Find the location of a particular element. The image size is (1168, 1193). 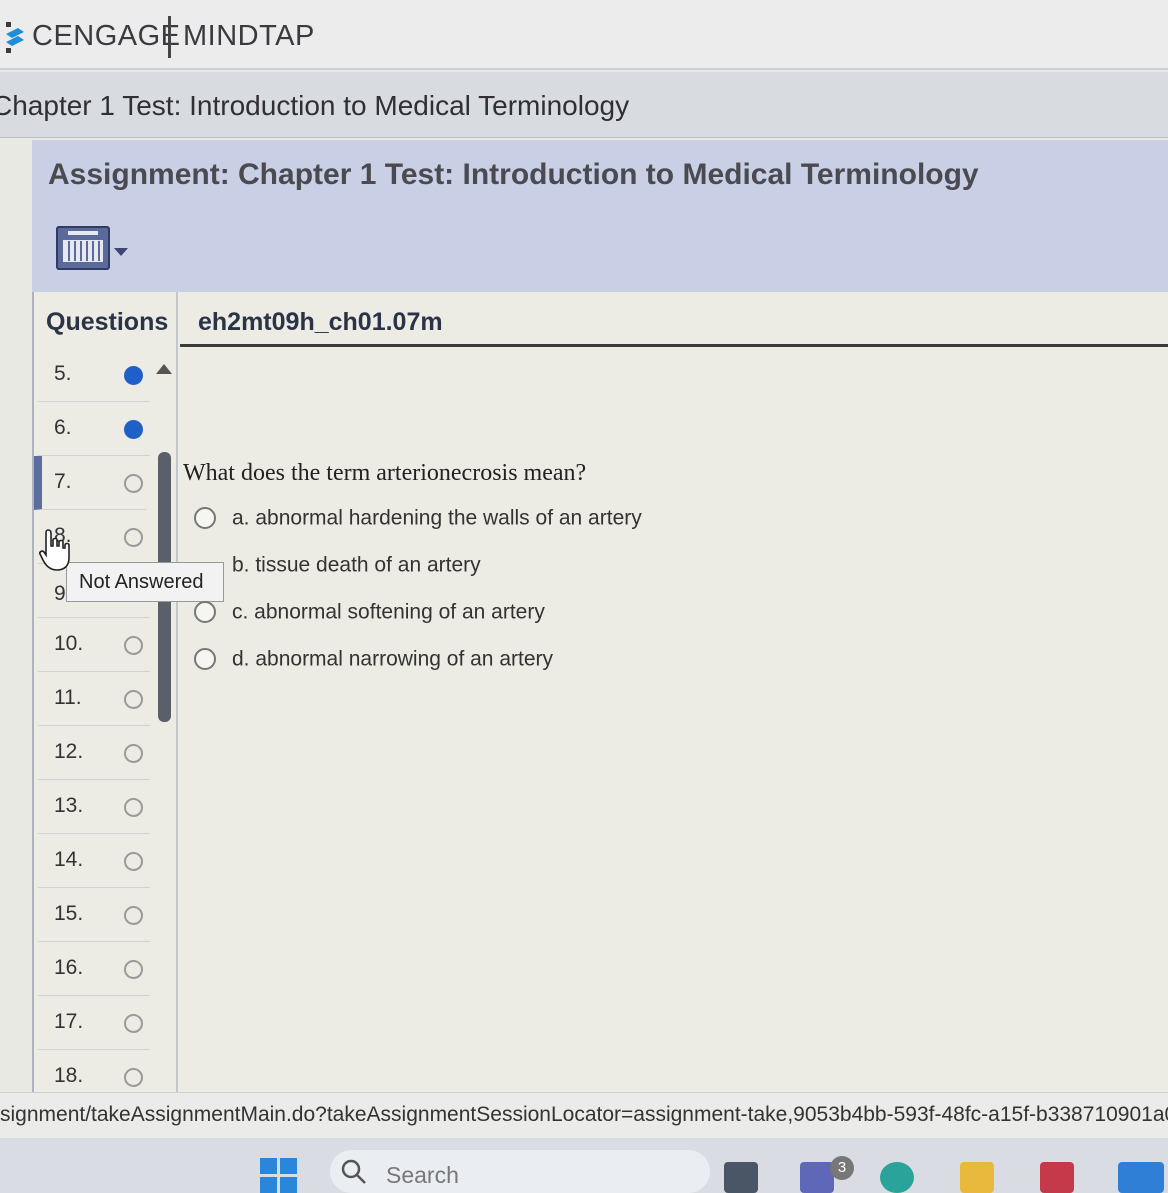

question-nav-item: 11. is located at coordinates (94, 699).